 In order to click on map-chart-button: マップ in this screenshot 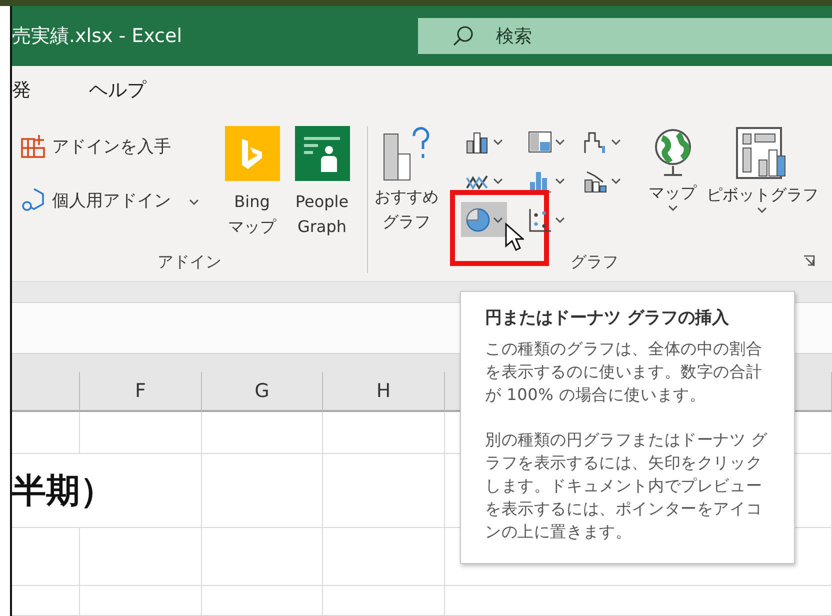, I will do `click(672, 179)`.